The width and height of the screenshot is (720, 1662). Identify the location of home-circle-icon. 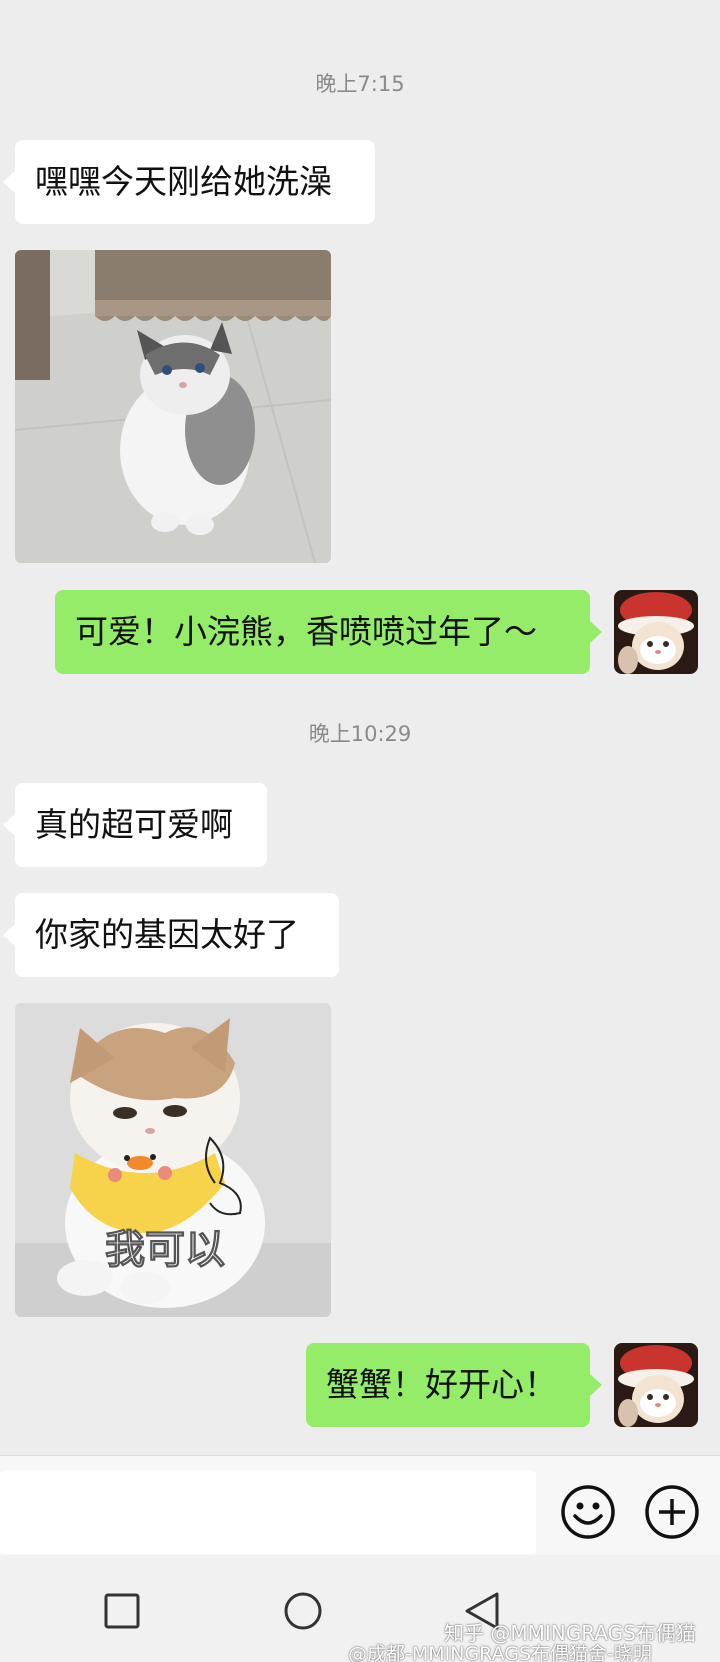
(303, 1611).